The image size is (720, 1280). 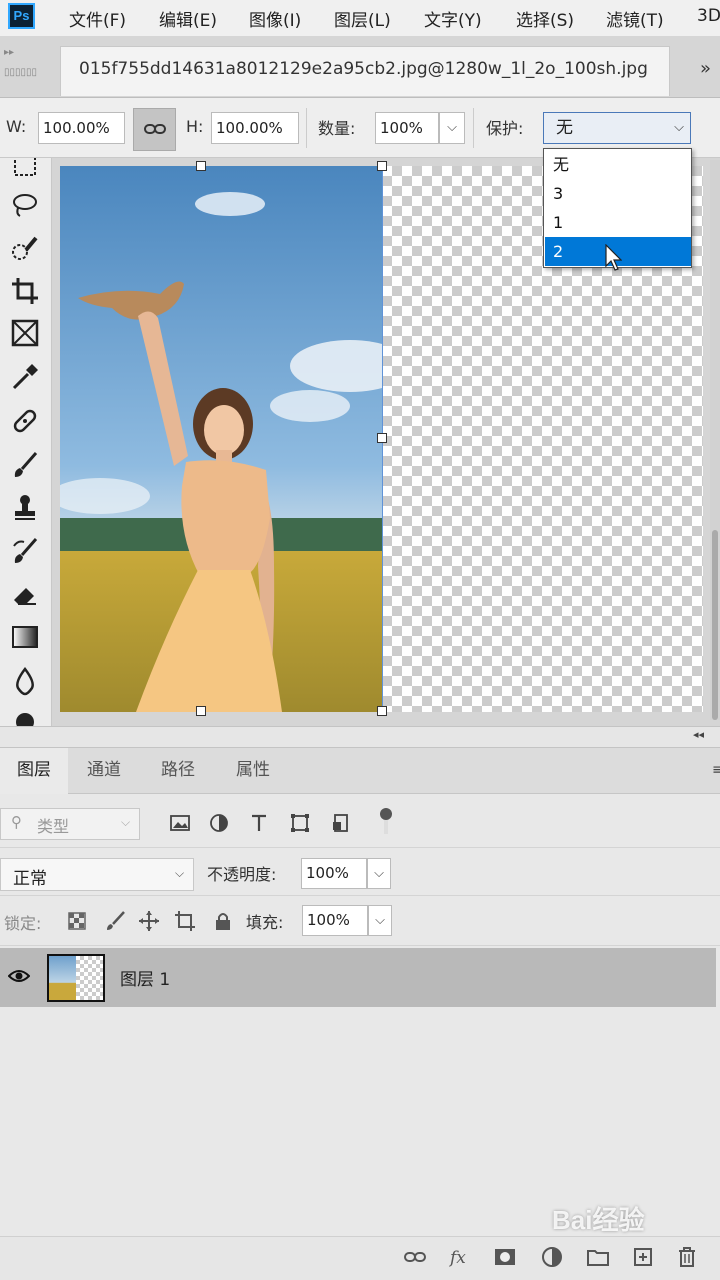 I want to click on protect-label: 保护:, so click(x=505, y=128).